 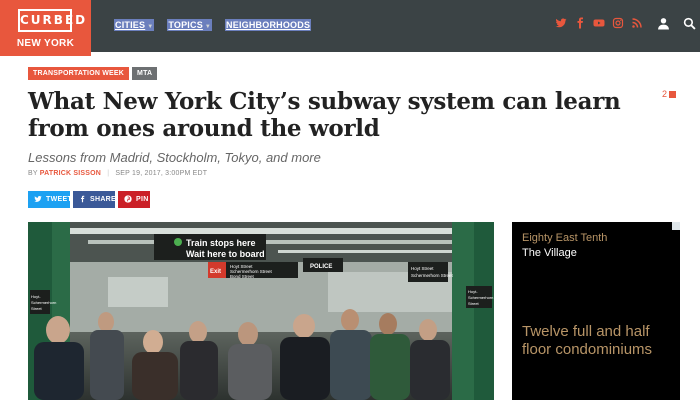 I want to click on logo-wordmark: CURBED, so click(x=51, y=20).